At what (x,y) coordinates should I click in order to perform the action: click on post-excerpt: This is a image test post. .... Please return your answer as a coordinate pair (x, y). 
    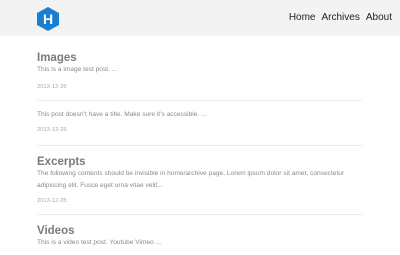
    Looking at the image, I should click on (77, 69).